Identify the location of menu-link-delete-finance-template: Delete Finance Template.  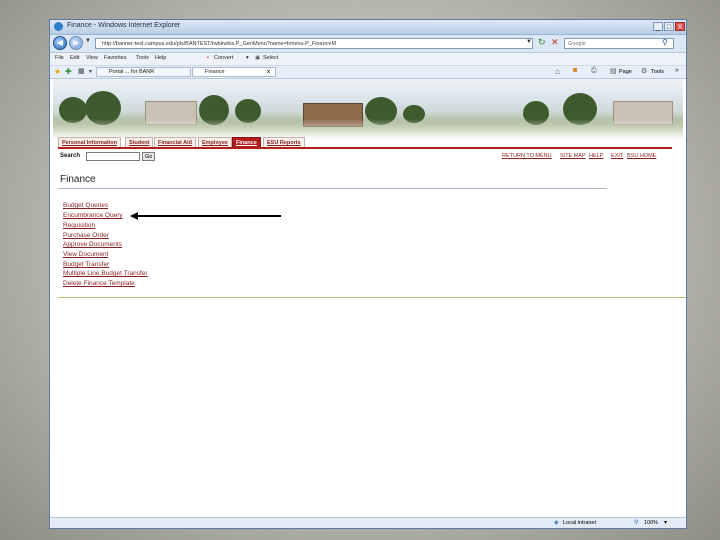
(99, 283).